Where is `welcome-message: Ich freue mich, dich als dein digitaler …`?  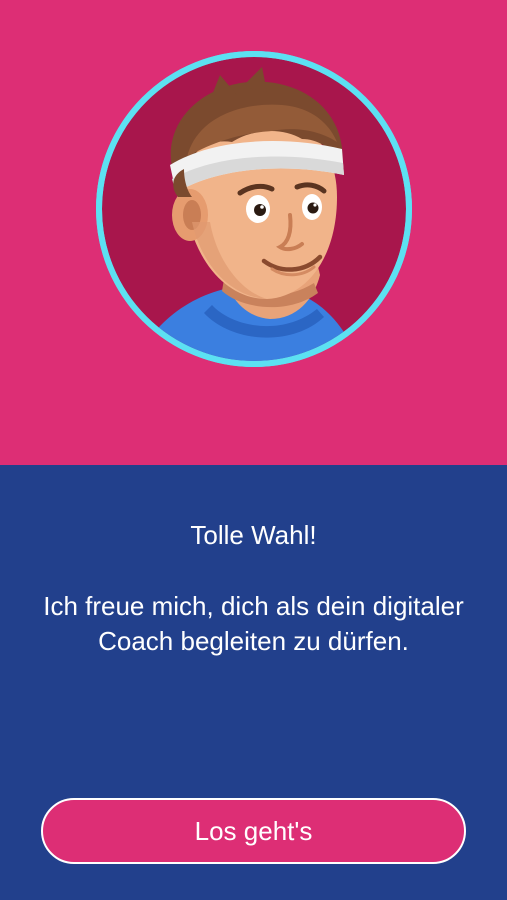
welcome-message: Ich freue mich, dich als dein digitaler … is located at coordinates (253, 623).